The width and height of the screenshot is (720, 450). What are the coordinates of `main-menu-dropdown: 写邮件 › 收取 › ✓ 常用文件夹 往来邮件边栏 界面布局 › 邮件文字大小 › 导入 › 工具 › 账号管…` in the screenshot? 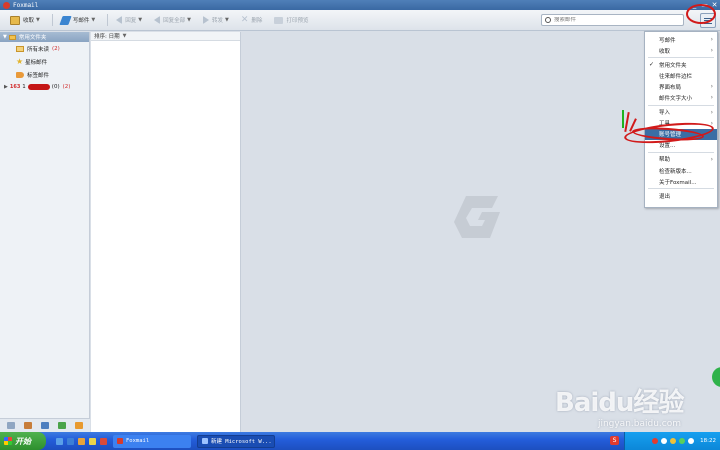 It's located at (681, 119).